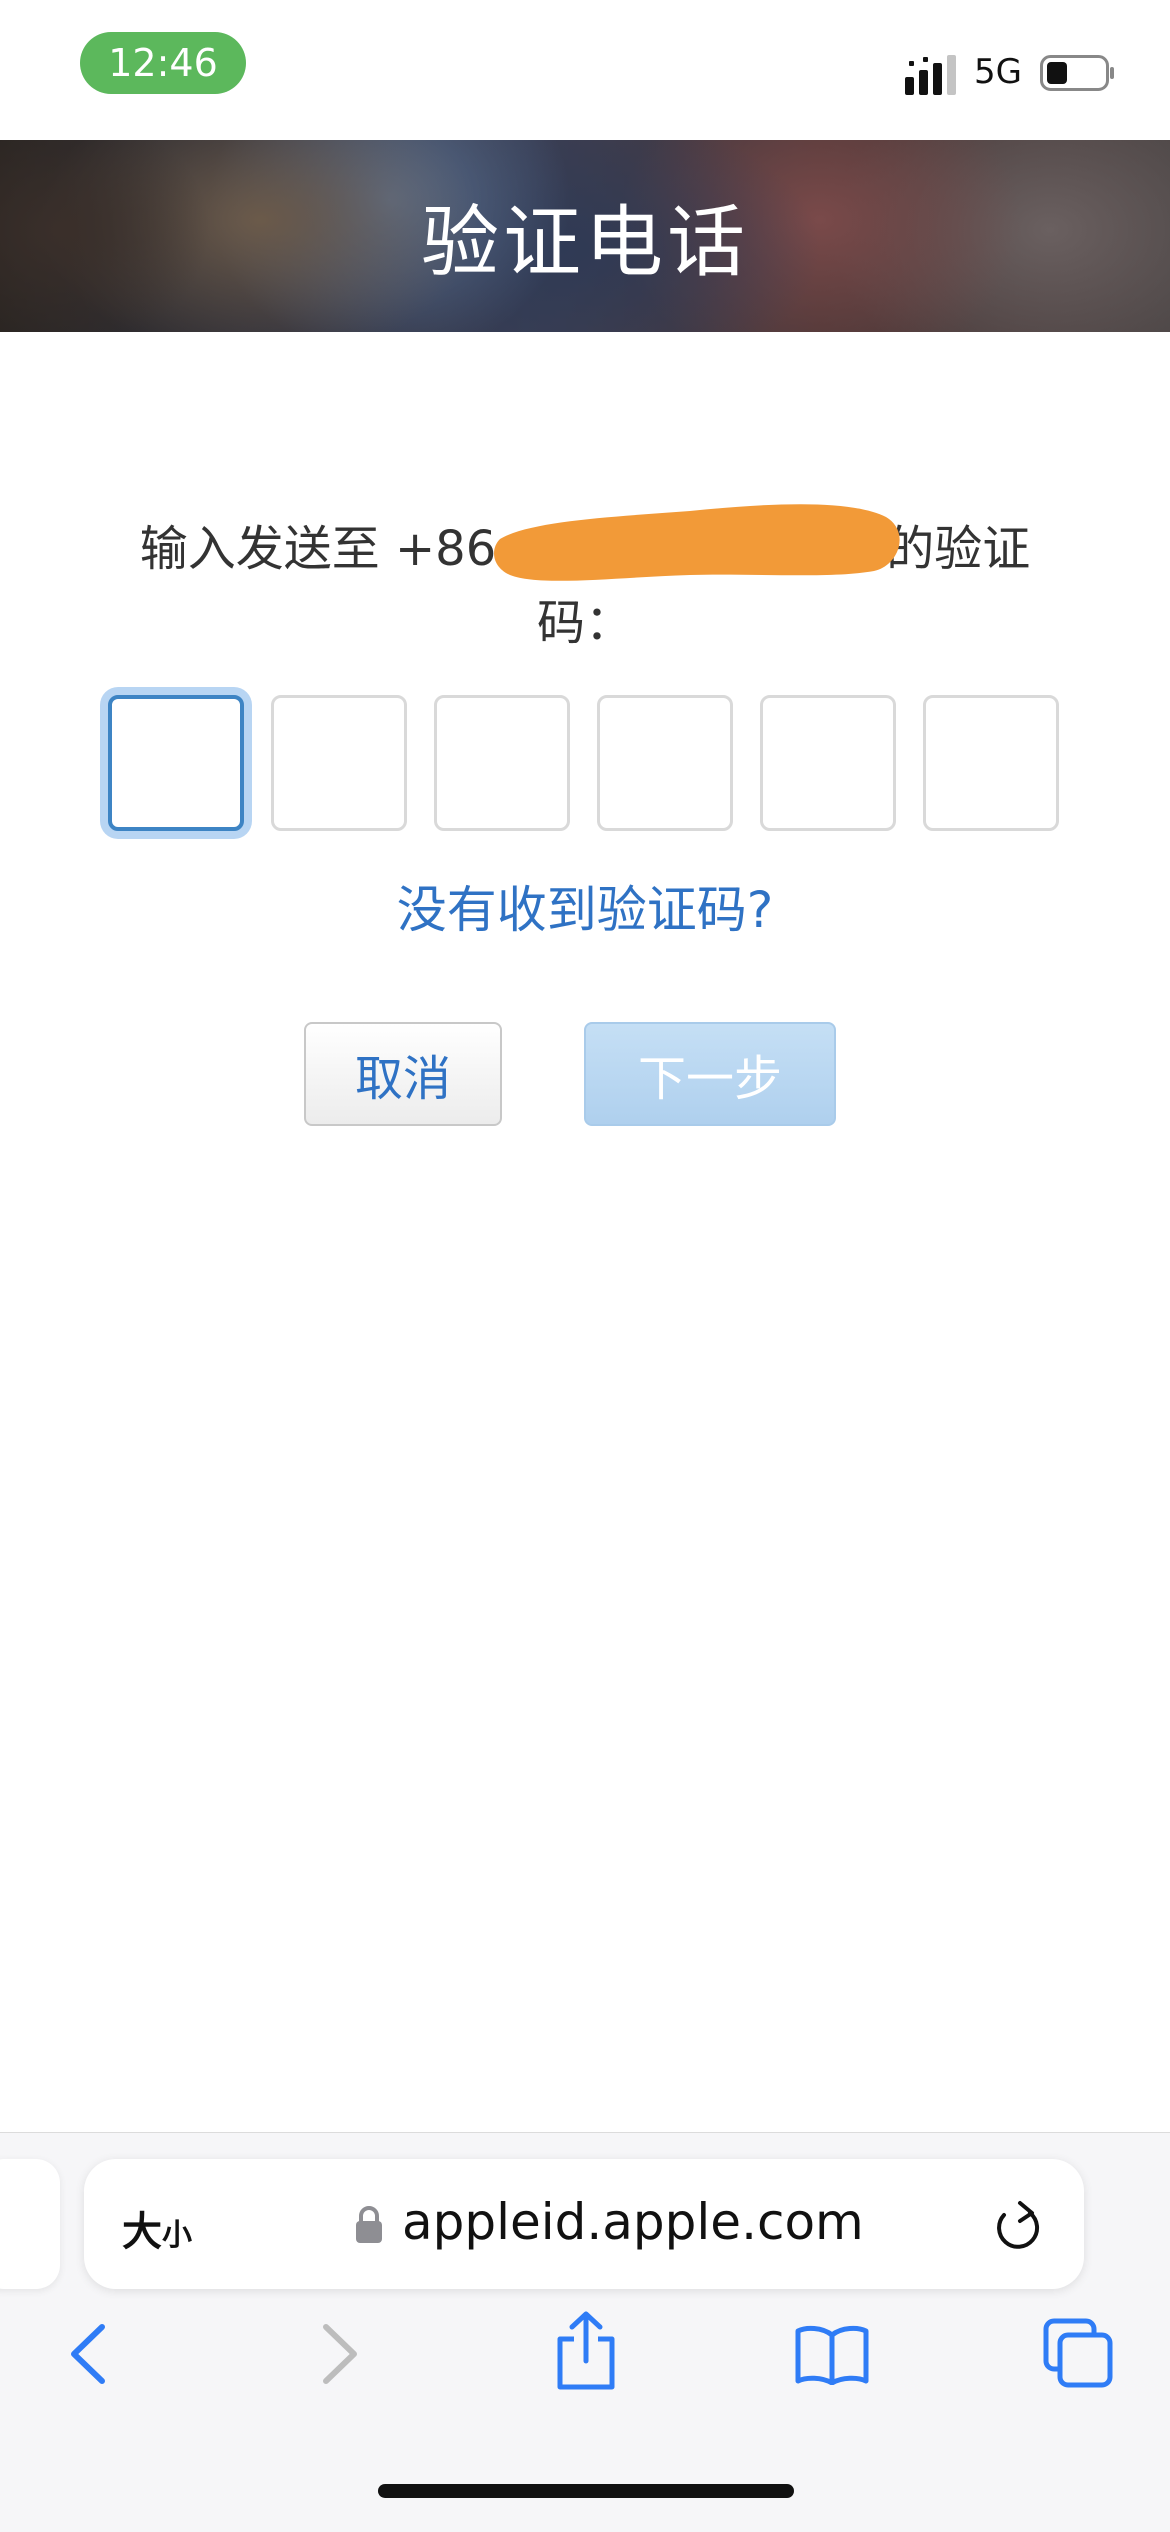 The width and height of the screenshot is (1170, 2532). I want to click on forward-chevron-icon, so click(340, 2354).